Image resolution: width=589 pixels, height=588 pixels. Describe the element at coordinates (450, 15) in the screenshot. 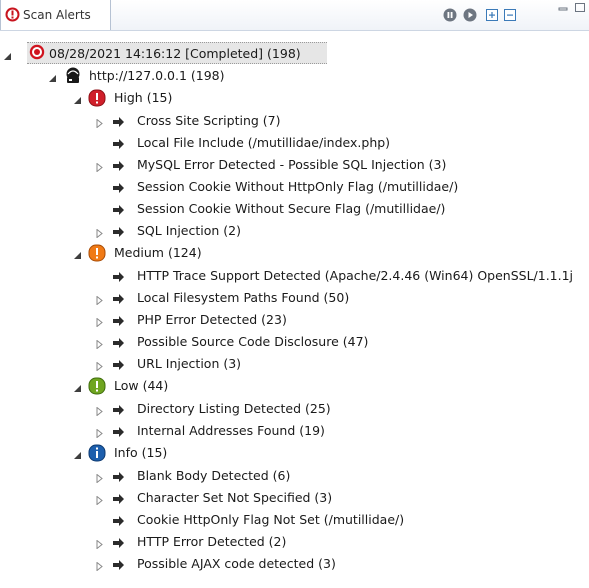

I see `pause-icon` at that location.